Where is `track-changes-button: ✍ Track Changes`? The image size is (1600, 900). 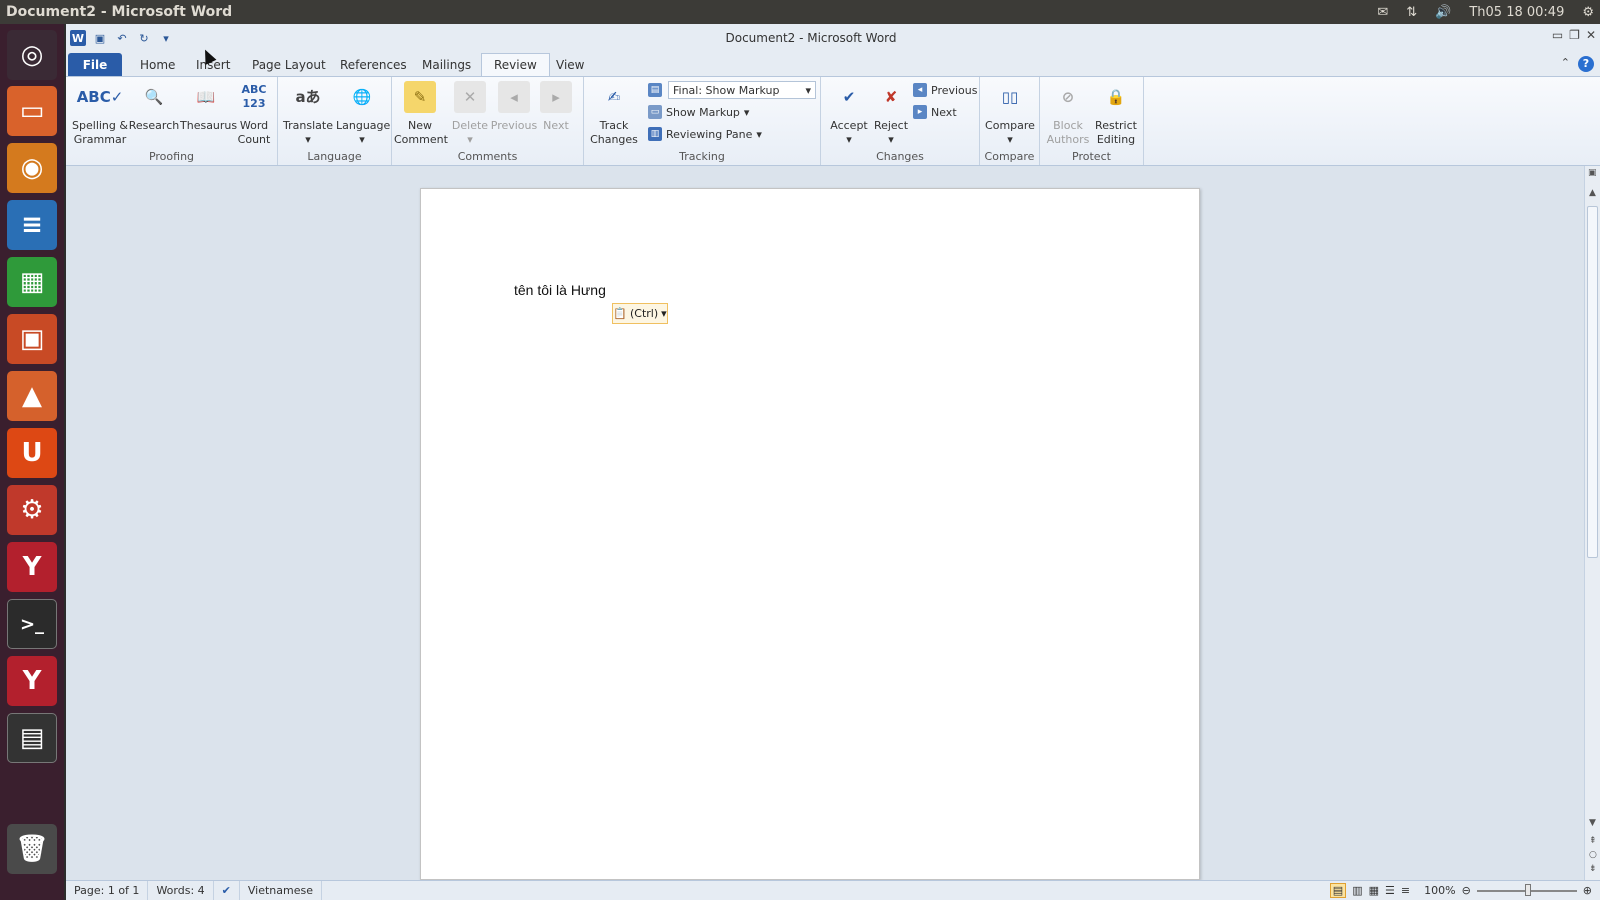
track-changes-button: ✍ Track Changes is located at coordinates (614, 114).